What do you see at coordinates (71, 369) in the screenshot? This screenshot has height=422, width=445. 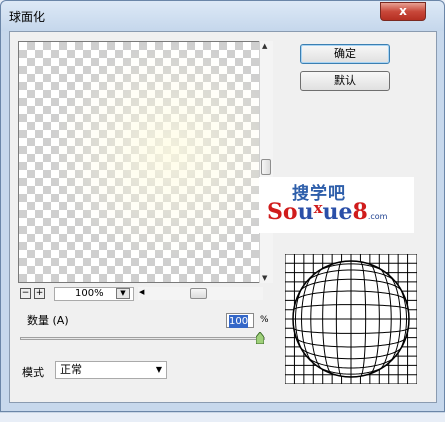 I see `mode-value: 正常` at bounding box center [71, 369].